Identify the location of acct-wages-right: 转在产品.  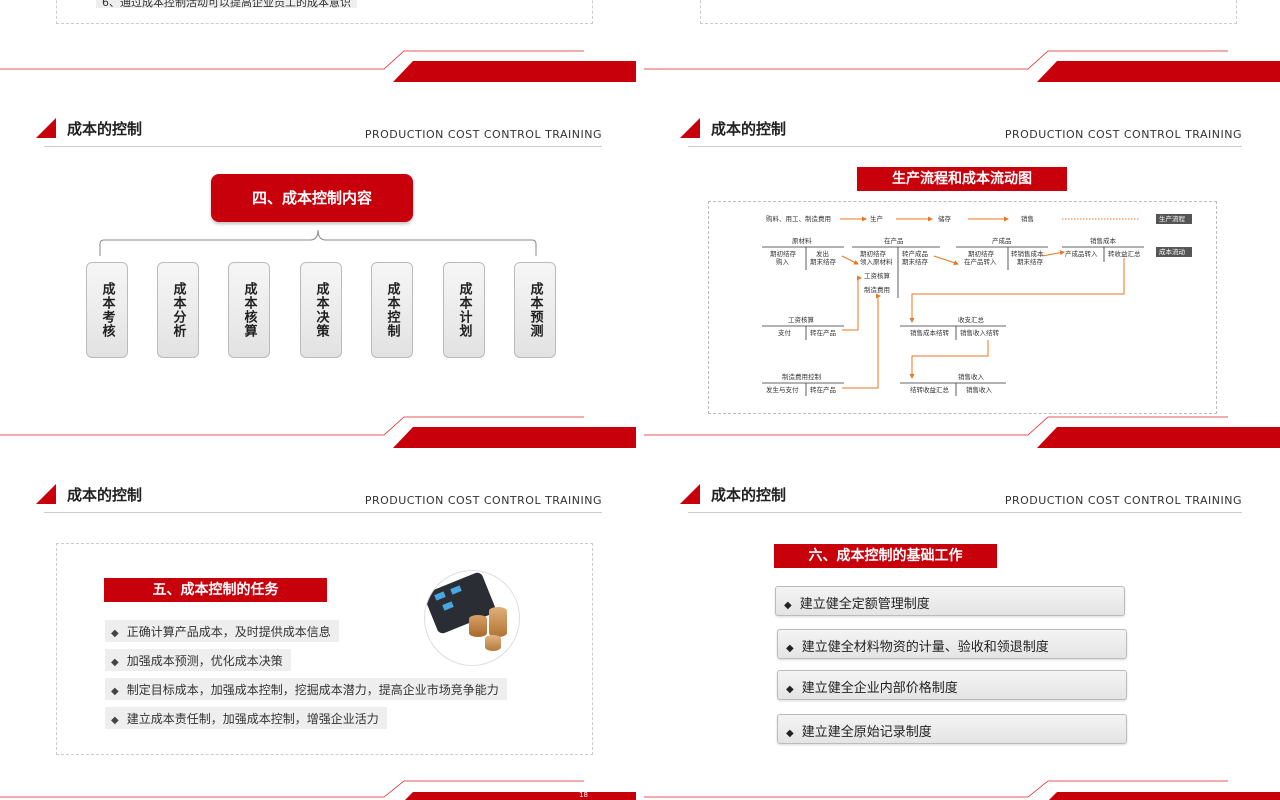
(823, 333).